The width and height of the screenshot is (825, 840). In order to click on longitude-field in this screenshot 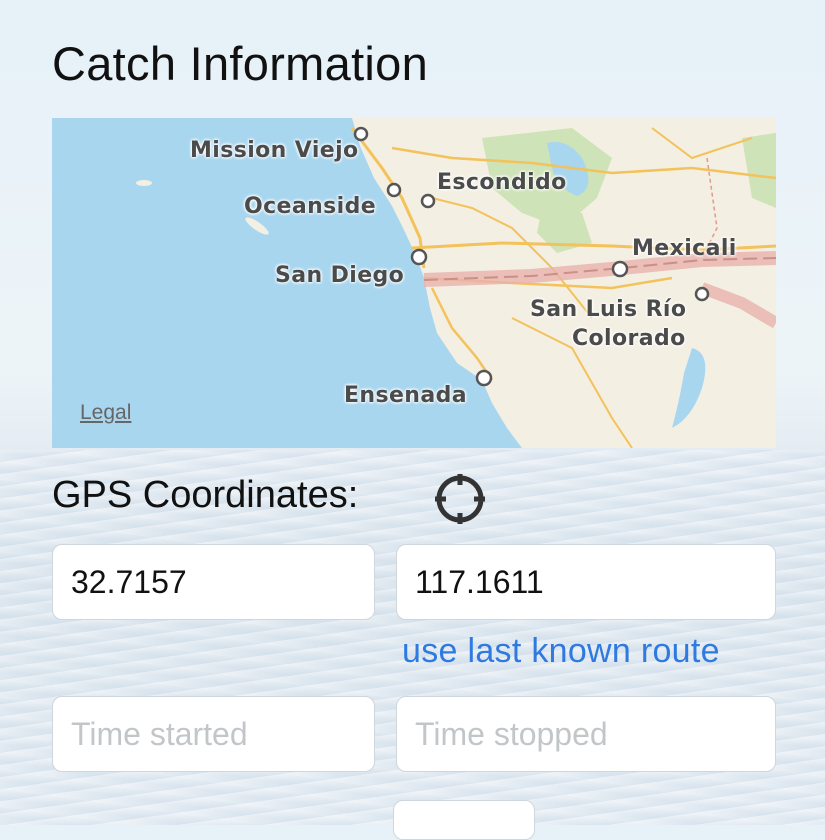, I will do `click(586, 582)`.